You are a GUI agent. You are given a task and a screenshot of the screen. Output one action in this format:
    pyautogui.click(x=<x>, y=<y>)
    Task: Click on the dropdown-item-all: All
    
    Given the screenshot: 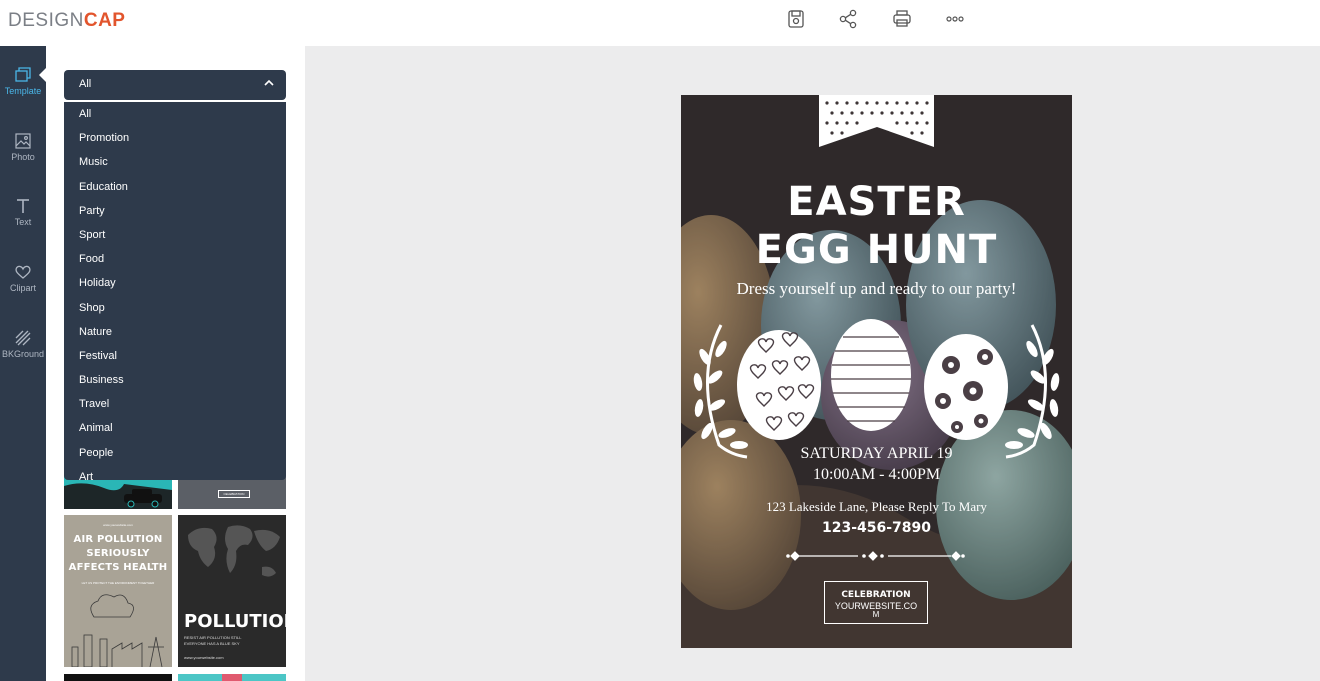 What is the action you would take?
    pyautogui.click(x=175, y=114)
    